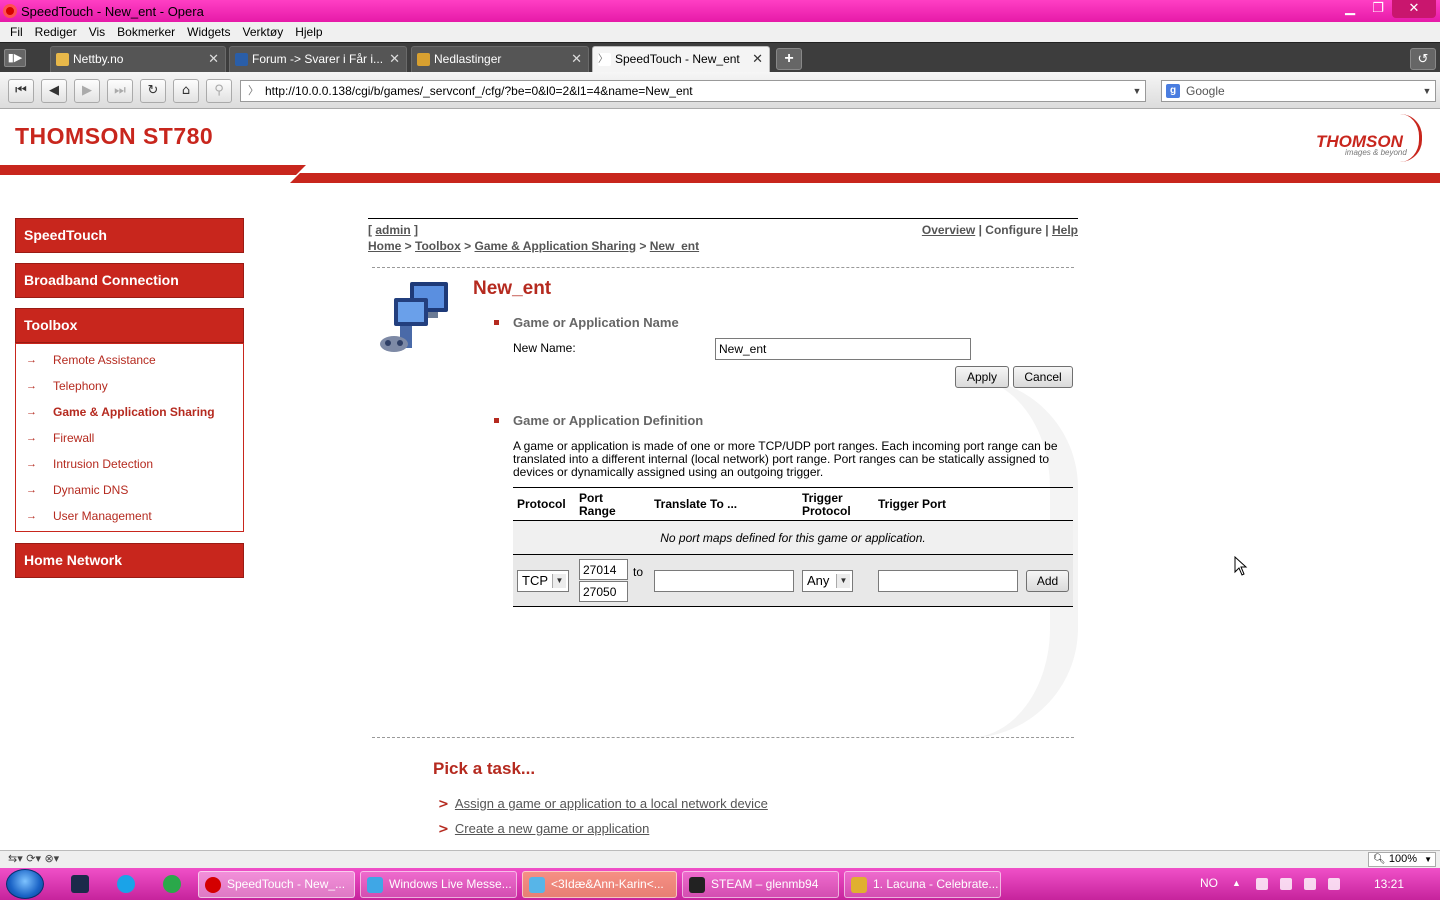  Describe the element at coordinates (1334, 884) in the screenshot. I see `volume-icon` at that location.